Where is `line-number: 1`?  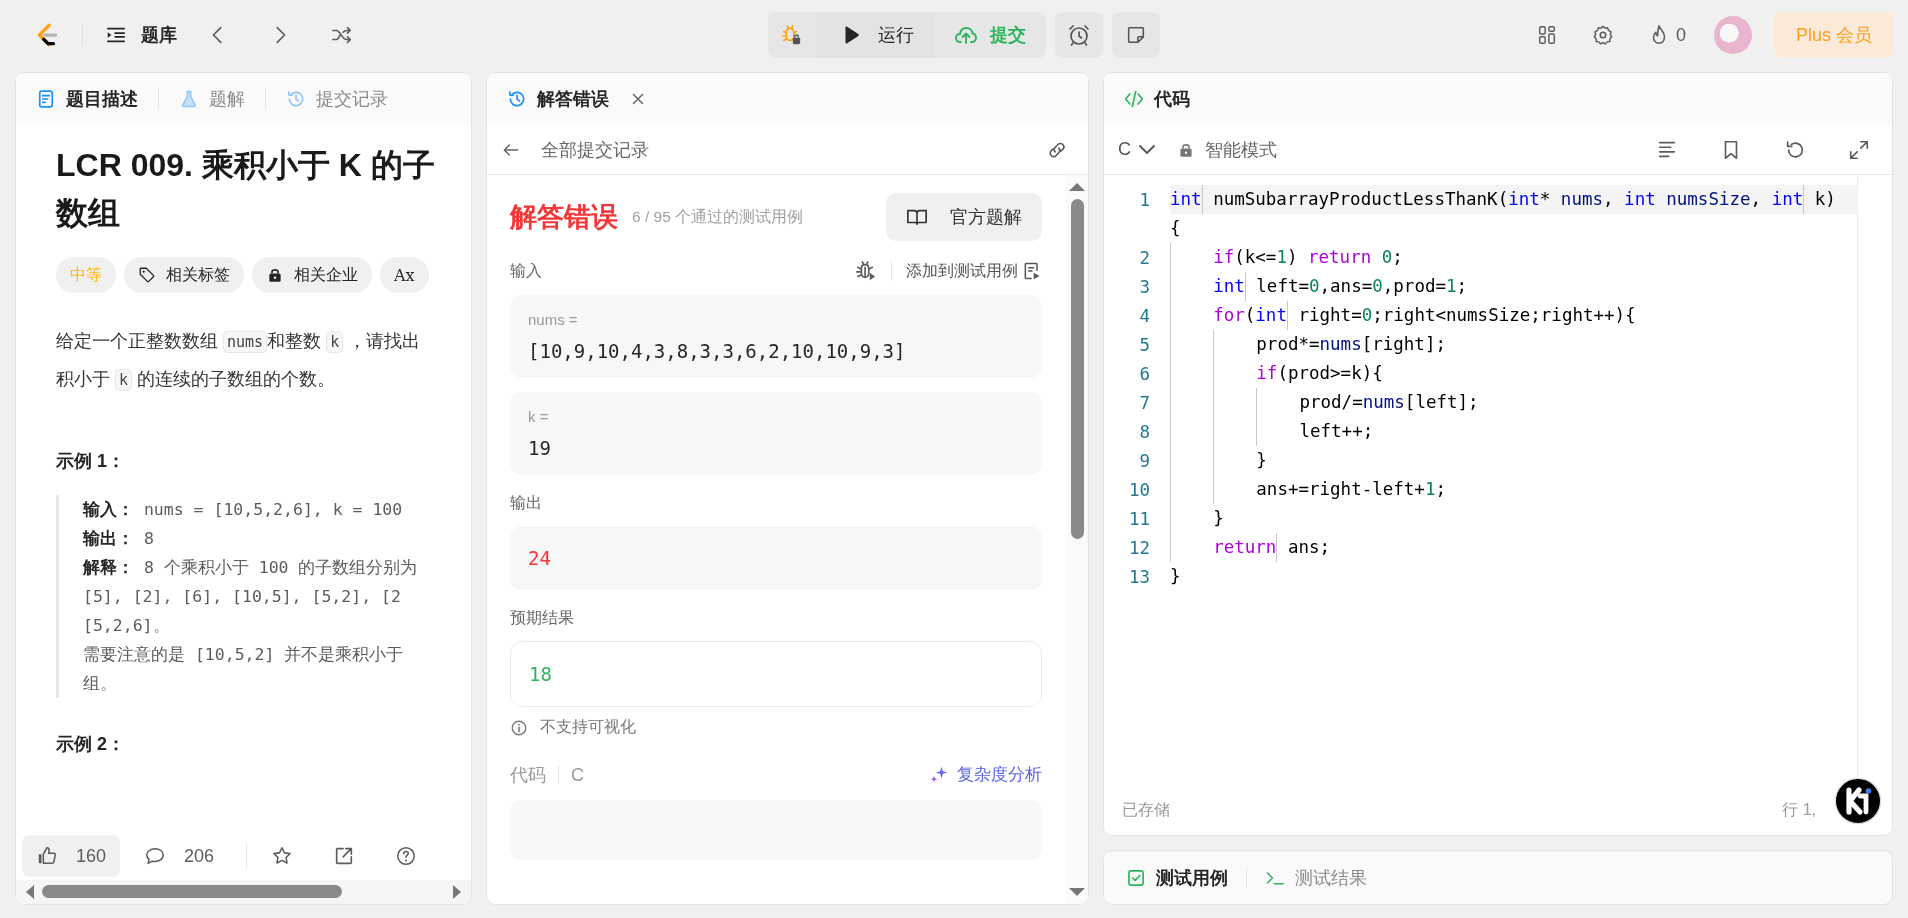
line-number: 1 is located at coordinates (1144, 199).